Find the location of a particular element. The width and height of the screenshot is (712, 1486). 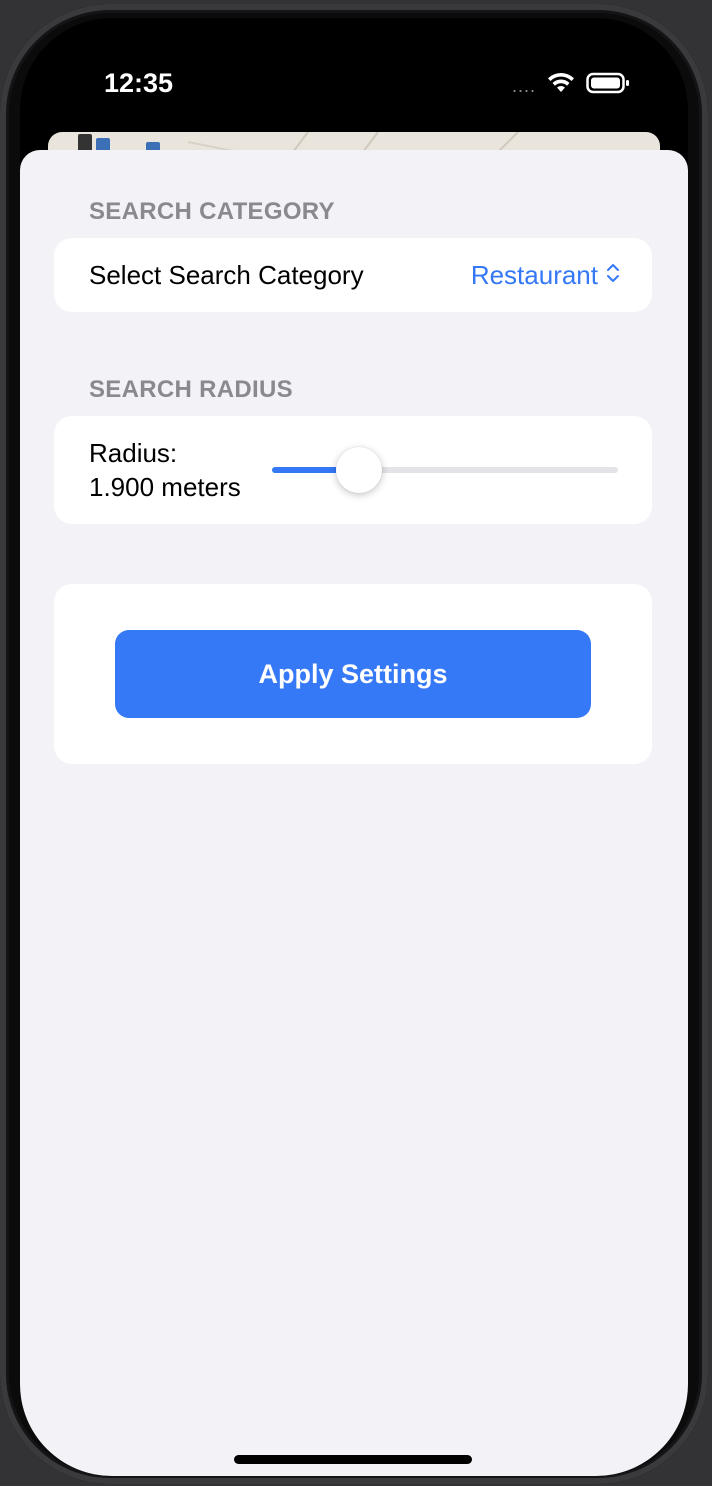

radius-label: Radius: 1.900 meters is located at coordinates (165, 470).